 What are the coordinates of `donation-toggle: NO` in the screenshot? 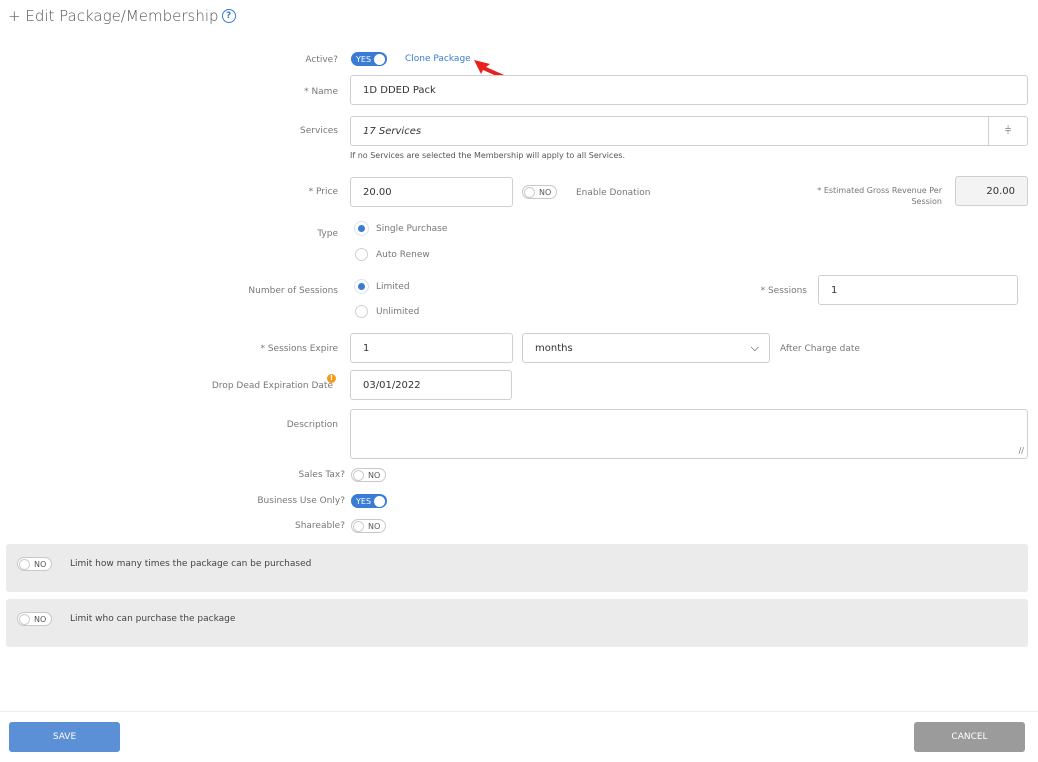 It's located at (540, 192).